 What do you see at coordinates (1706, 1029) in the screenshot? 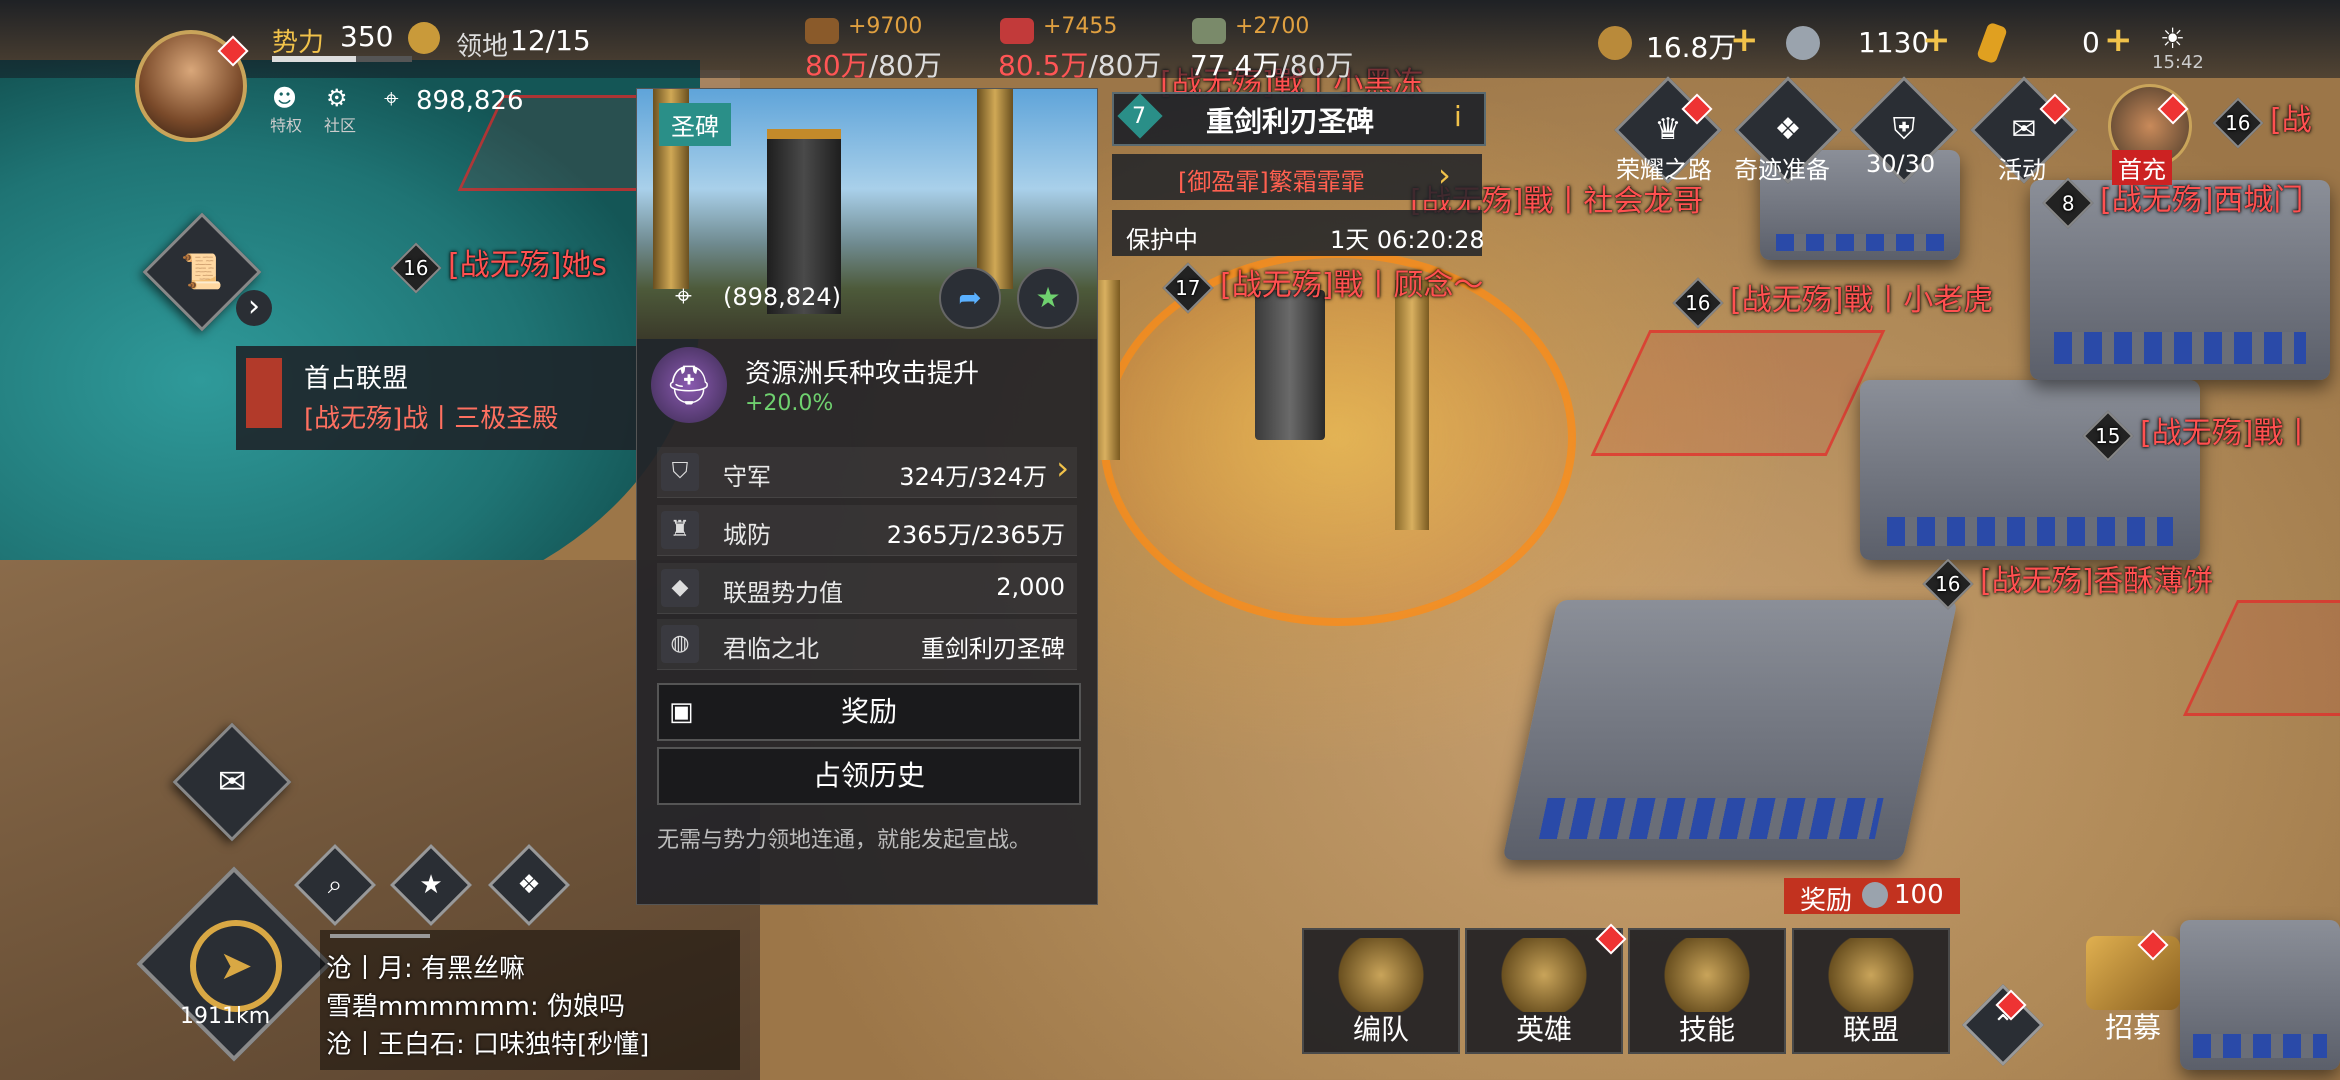
I see `skill-label: 技能` at bounding box center [1706, 1029].